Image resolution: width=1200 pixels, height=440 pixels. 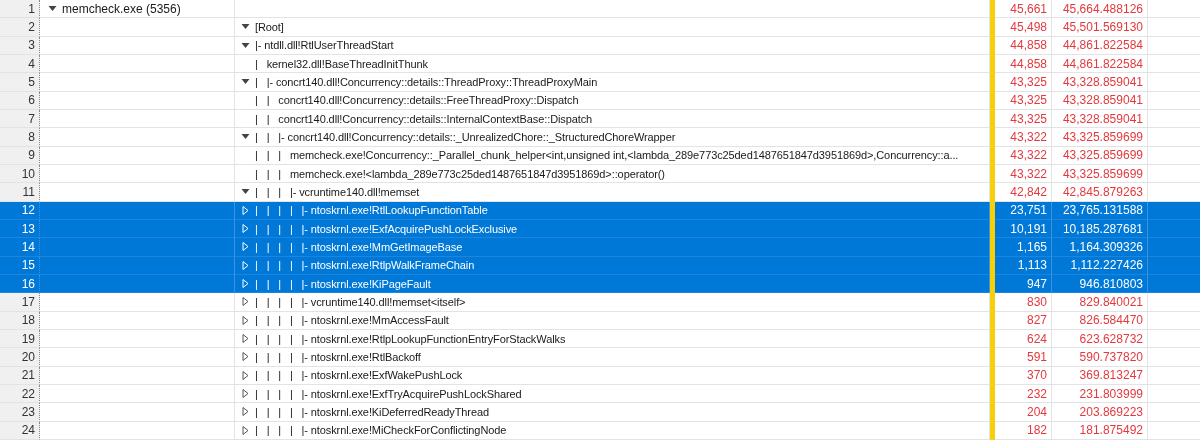 I want to click on count-value: 182, so click(x=1023, y=430).